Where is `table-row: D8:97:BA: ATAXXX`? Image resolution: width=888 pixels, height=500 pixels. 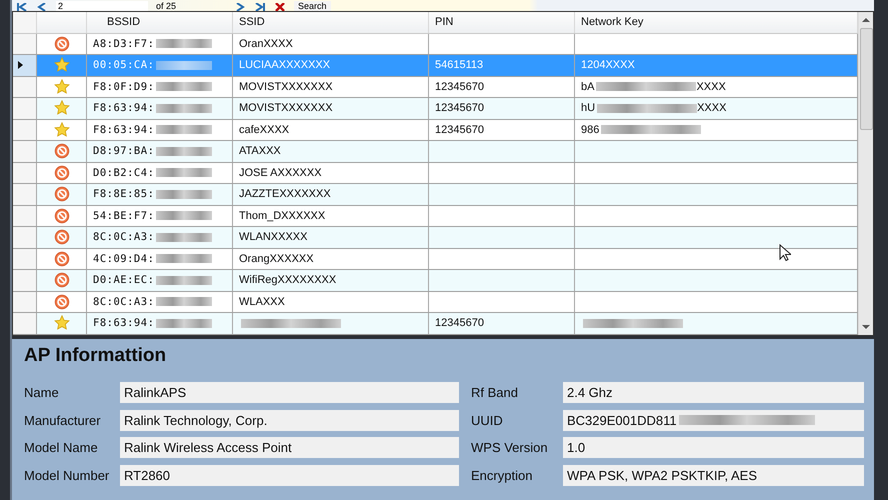
table-row: D8:97:BA: ATAXXX is located at coordinates (435, 151).